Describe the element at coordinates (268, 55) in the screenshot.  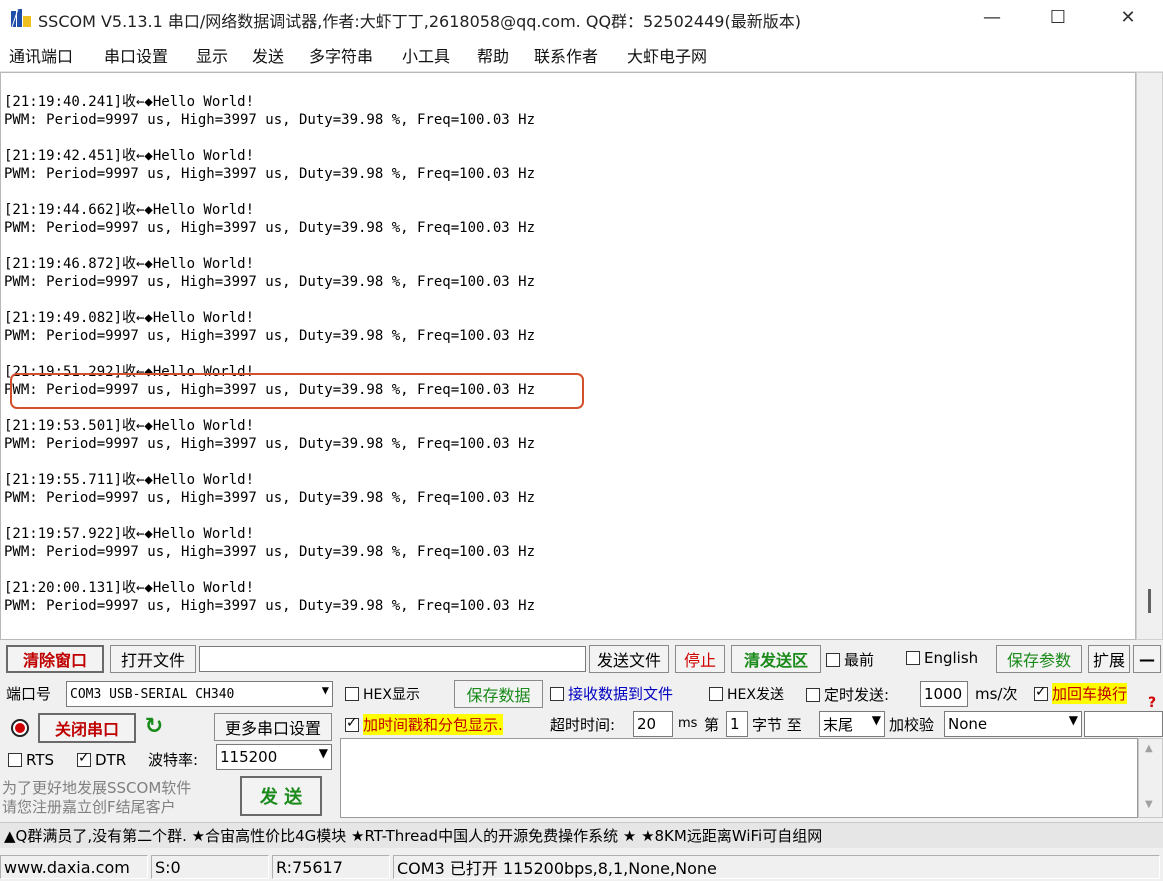
I see `menu-send: 发送` at that location.